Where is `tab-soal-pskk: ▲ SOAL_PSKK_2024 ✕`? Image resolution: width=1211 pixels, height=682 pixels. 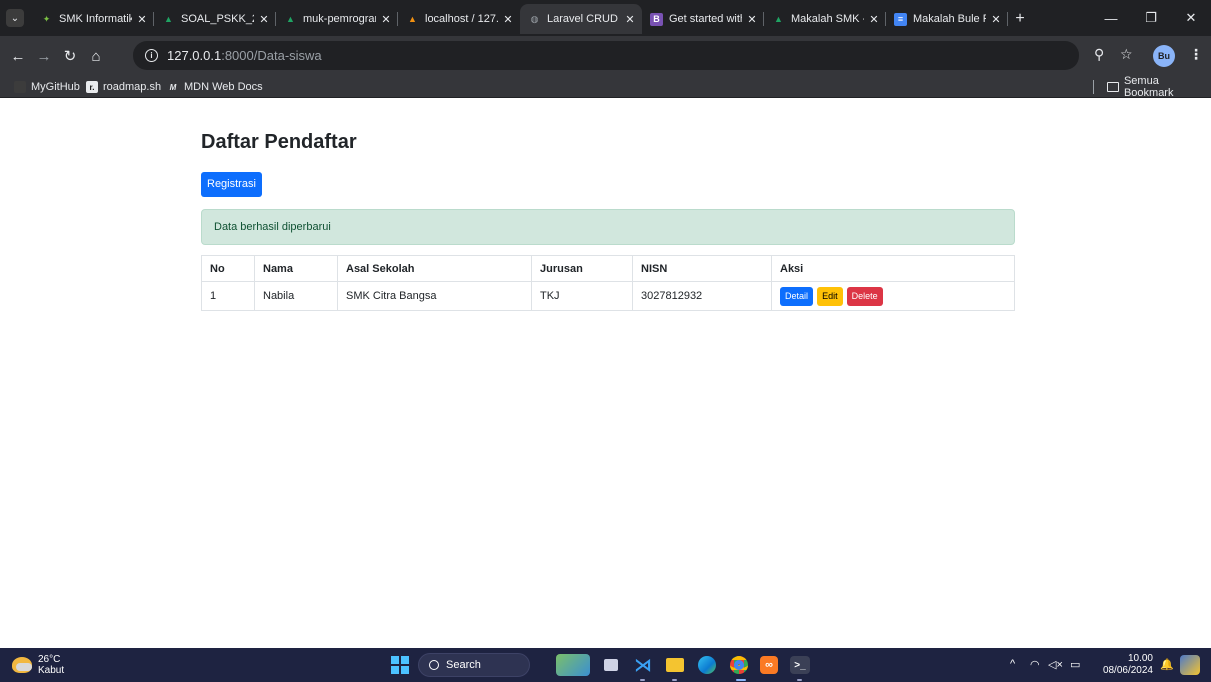 tab-soal-pskk: ▲ SOAL_PSKK_2024 ✕ is located at coordinates (215, 19).